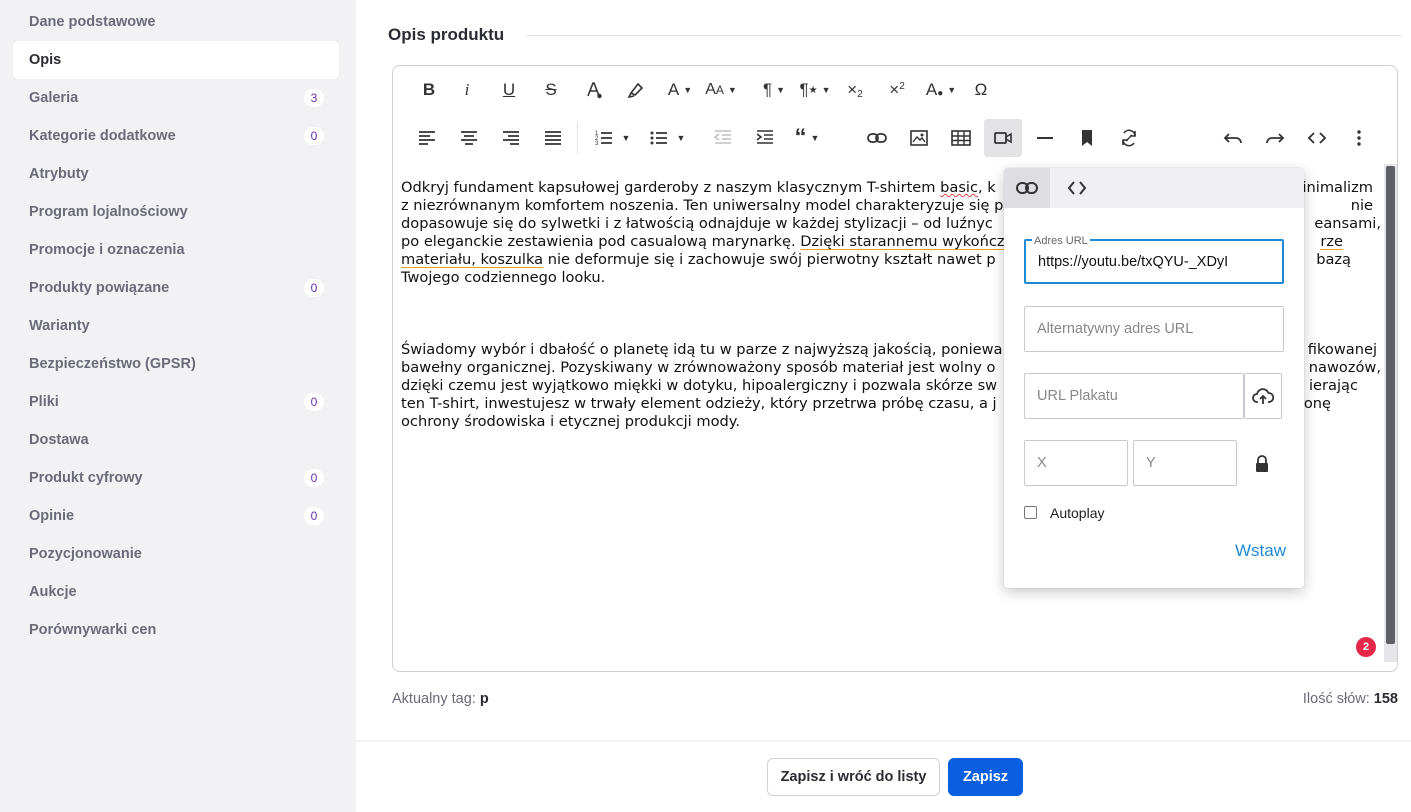 The image size is (1411, 812). What do you see at coordinates (1061, 241) in the screenshot?
I see `video-url-label: Adres URL` at bounding box center [1061, 241].